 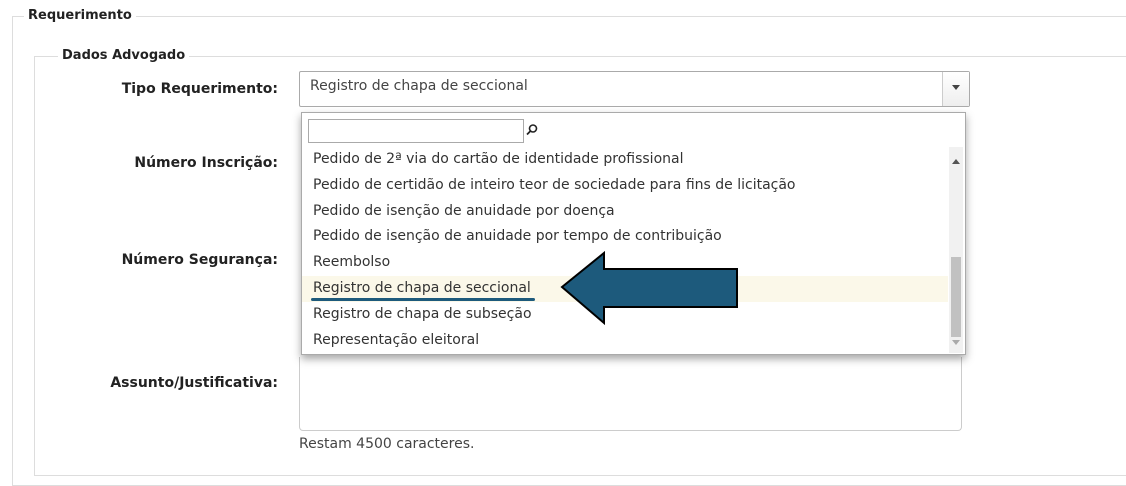 I want to click on numero-seguranca-label: Número Segurança:, so click(x=199, y=260).